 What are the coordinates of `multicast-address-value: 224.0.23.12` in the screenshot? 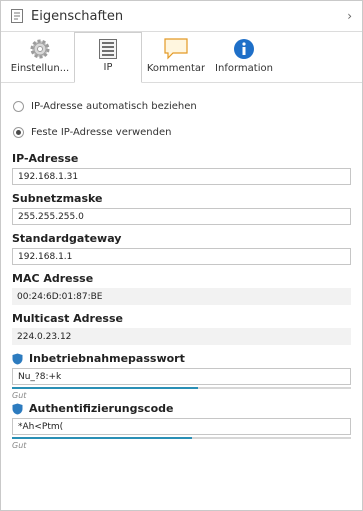 It's located at (181, 336).